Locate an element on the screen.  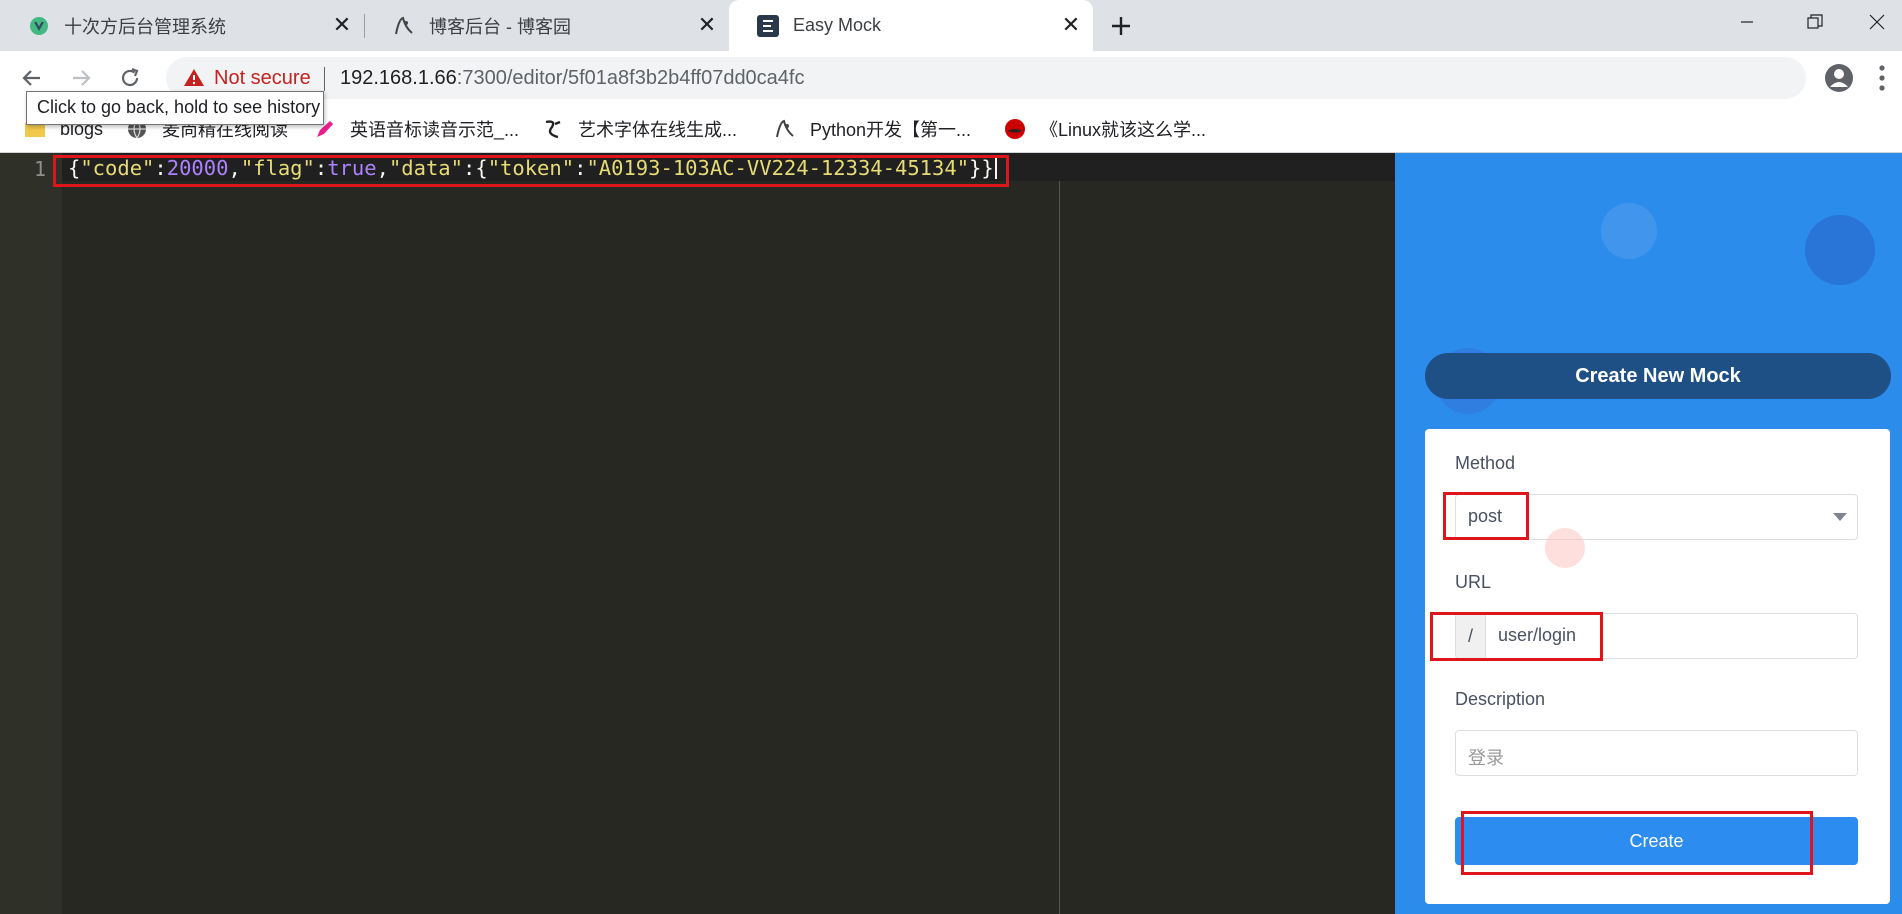
url-path: :7300/editor/5f01a8f3b2b4ff07dd0ca4fc is located at coordinates (630, 78).